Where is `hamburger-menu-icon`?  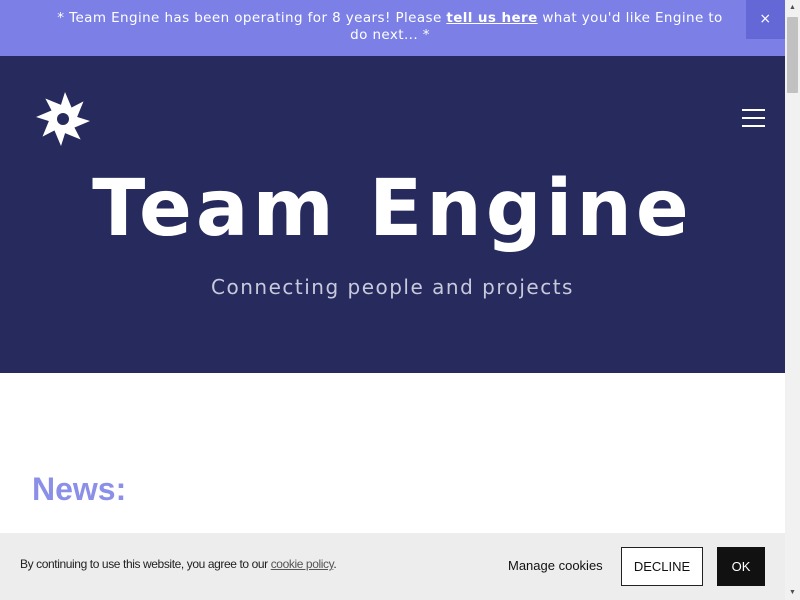
hamburger-menu-icon is located at coordinates (754, 118).